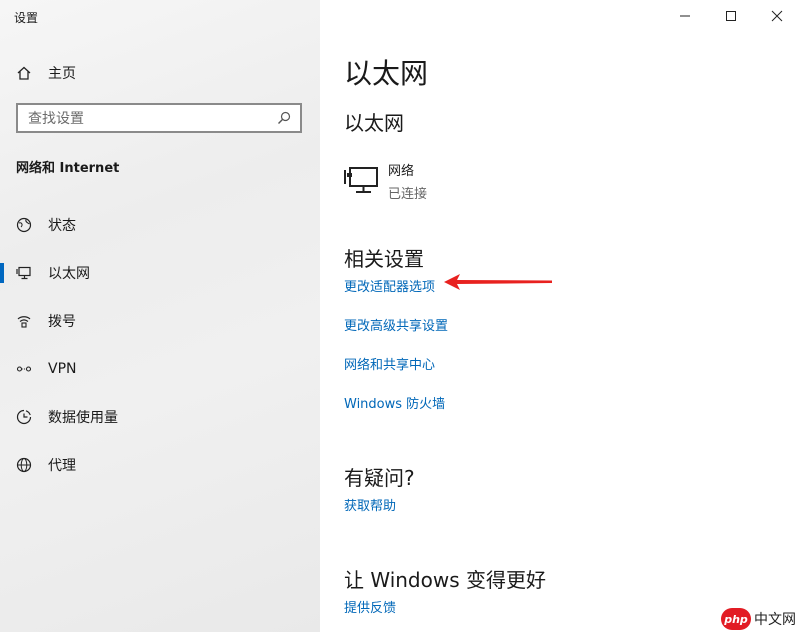  What do you see at coordinates (384, 259) in the screenshot?
I see `related-settings-heading: 相关设置` at bounding box center [384, 259].